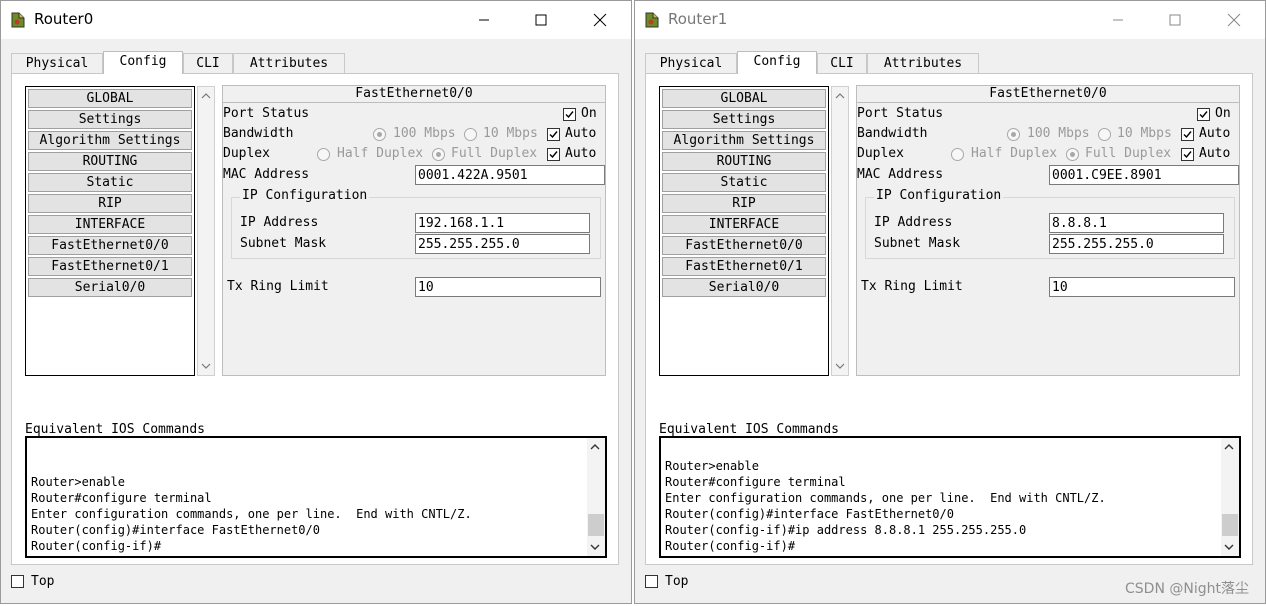 Image resolution: width=1266 pixels, height=606 pixels. I want to click on title-bar: Router1, so click(950, 20).